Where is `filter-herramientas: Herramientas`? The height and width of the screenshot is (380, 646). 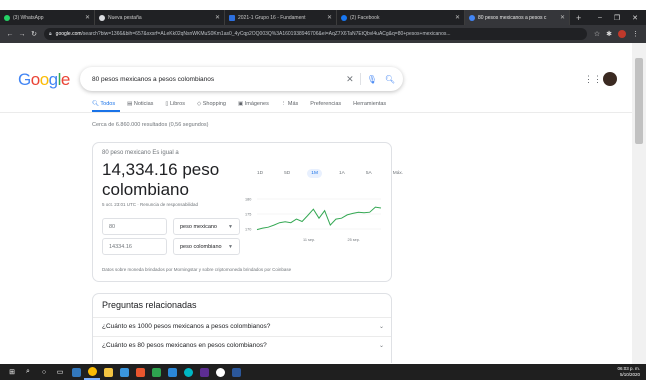
filter-herramientas: Herramientas is located at coordinates (369, 104).